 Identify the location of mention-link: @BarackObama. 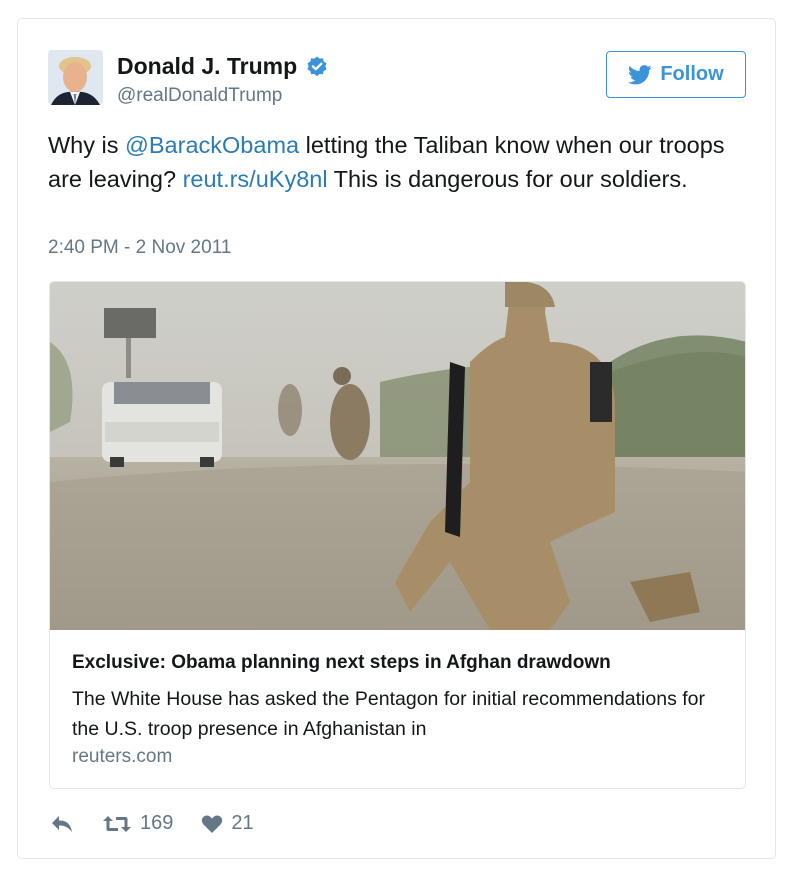
(212, 145).